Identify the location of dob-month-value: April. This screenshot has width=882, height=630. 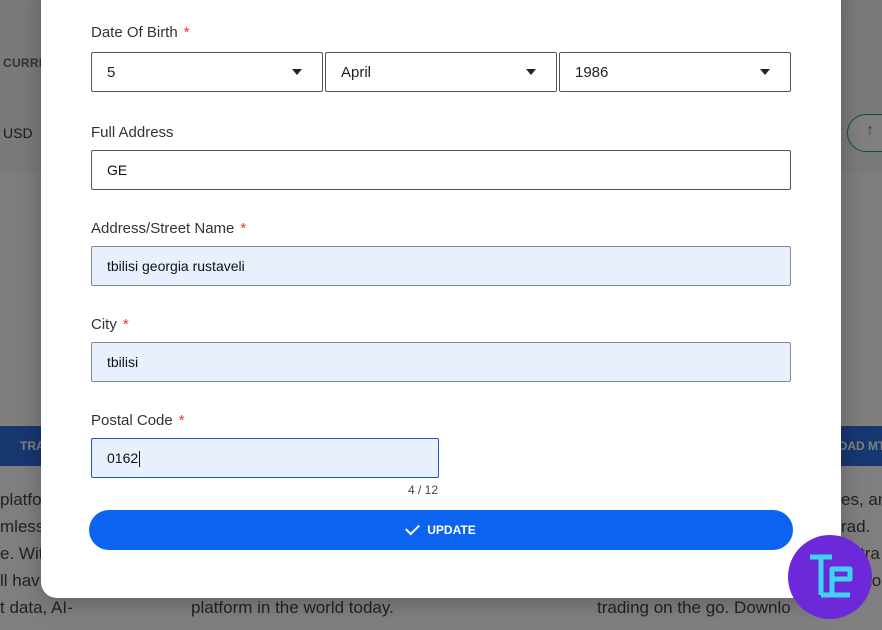
(356, 72).